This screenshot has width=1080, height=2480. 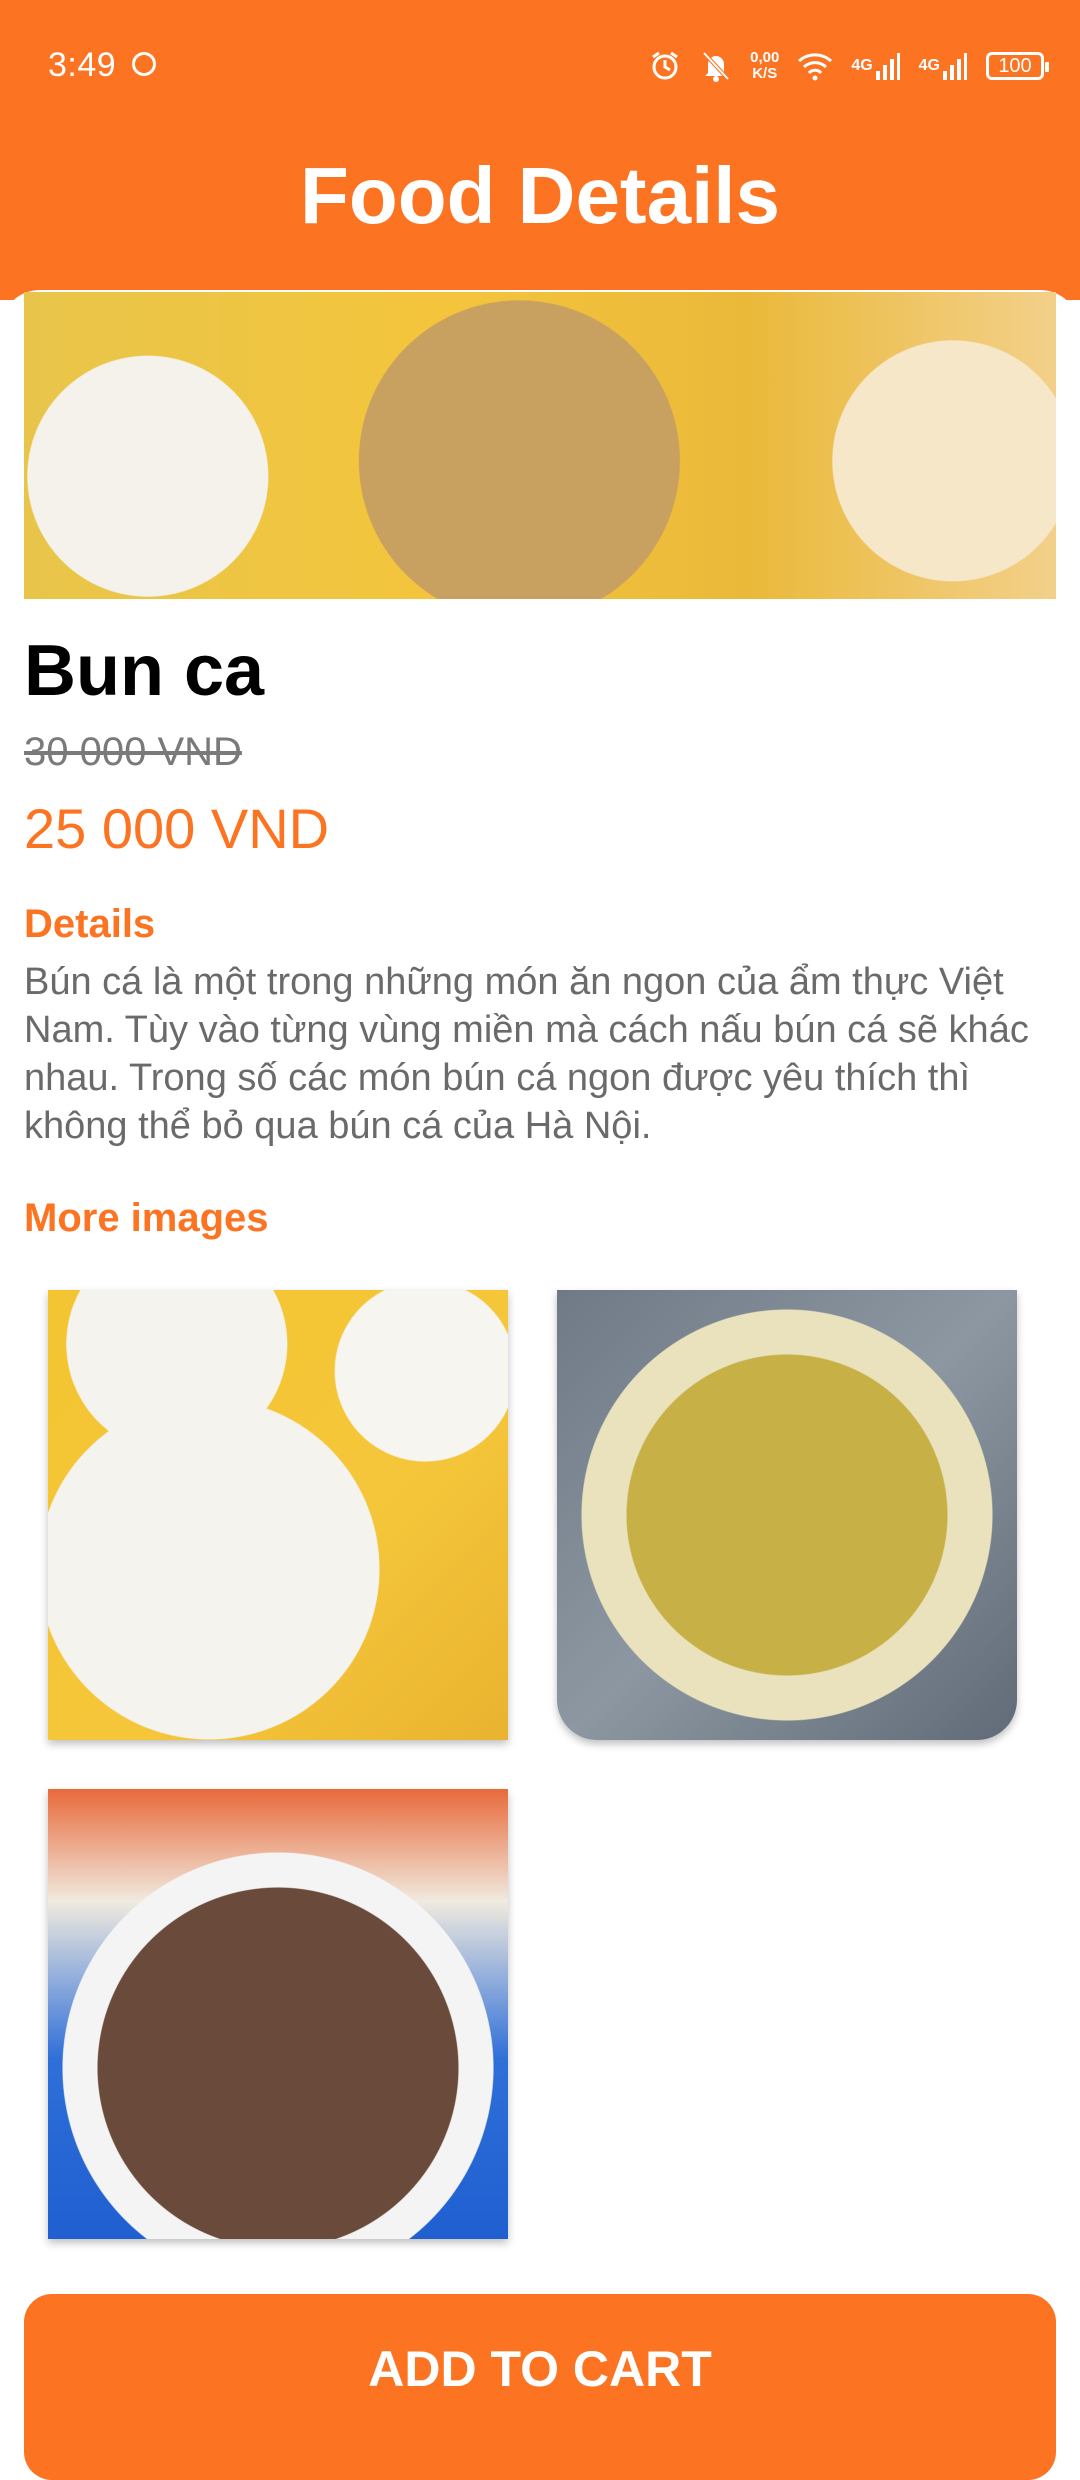 I want to click on more-images-heading: More images, so click(x=146, y=1218).